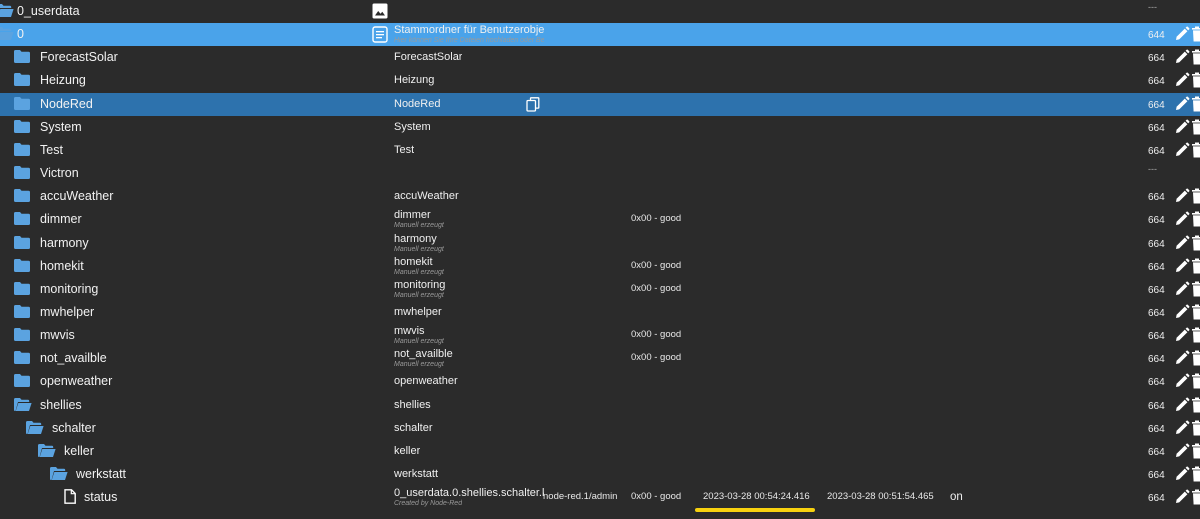 Image resolution: width=1200 pixels, height=519 pixels. I want to click on tree-row-shellies: shellies shellies 664, so click(600, 405).